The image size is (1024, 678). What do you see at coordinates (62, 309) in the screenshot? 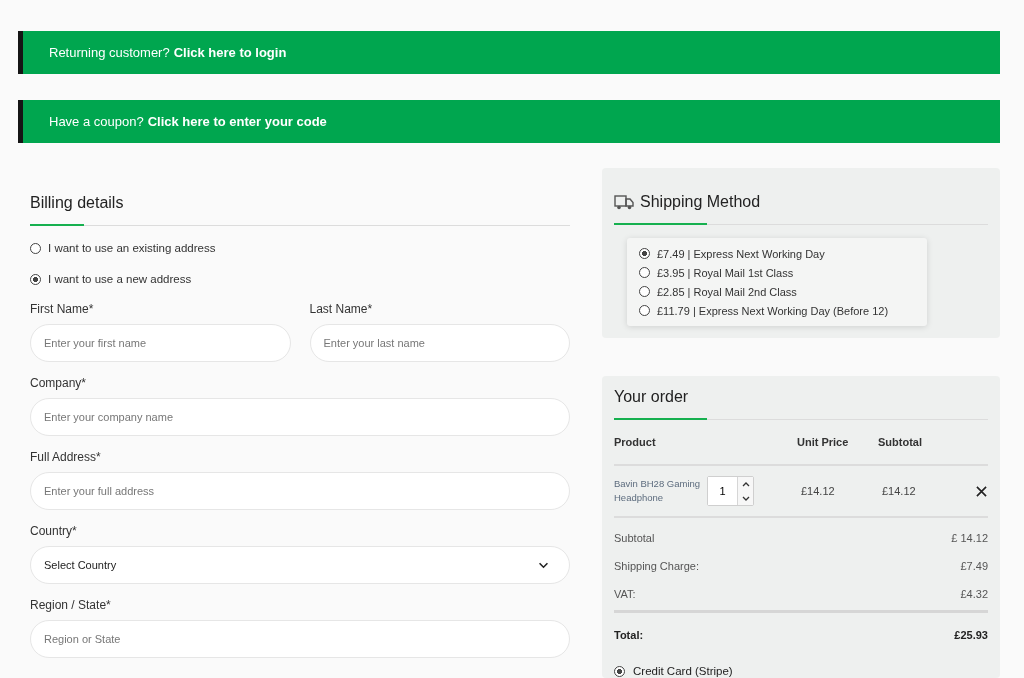
I see `field-label: First Name*` at bounding box center [62, 309].